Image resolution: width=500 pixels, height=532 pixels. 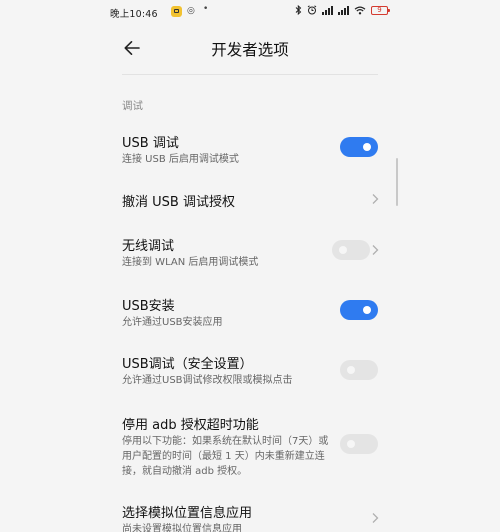 What do you see at coordinates (250, 12) in the screenshot?
I see `status-bar: 晚上10:46 ◎ • 9` at bounding box center [250, 12].